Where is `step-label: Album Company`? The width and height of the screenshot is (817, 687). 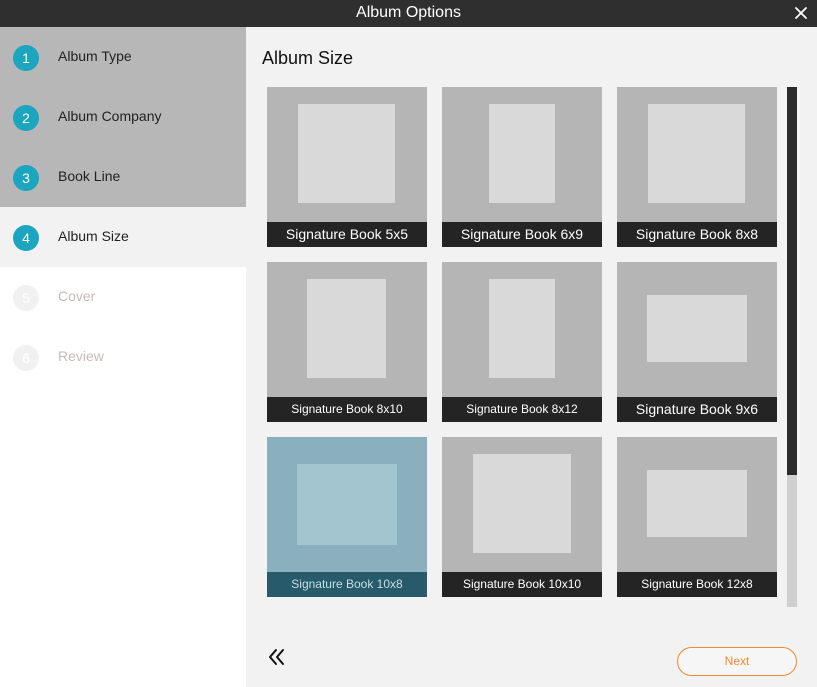 step-label: Album Company is located at coordinates (110, 116).